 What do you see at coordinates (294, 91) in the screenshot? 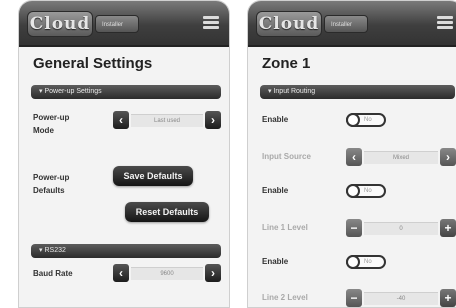
I see `section-label: Input Routing` at bounding box center [294, 91].